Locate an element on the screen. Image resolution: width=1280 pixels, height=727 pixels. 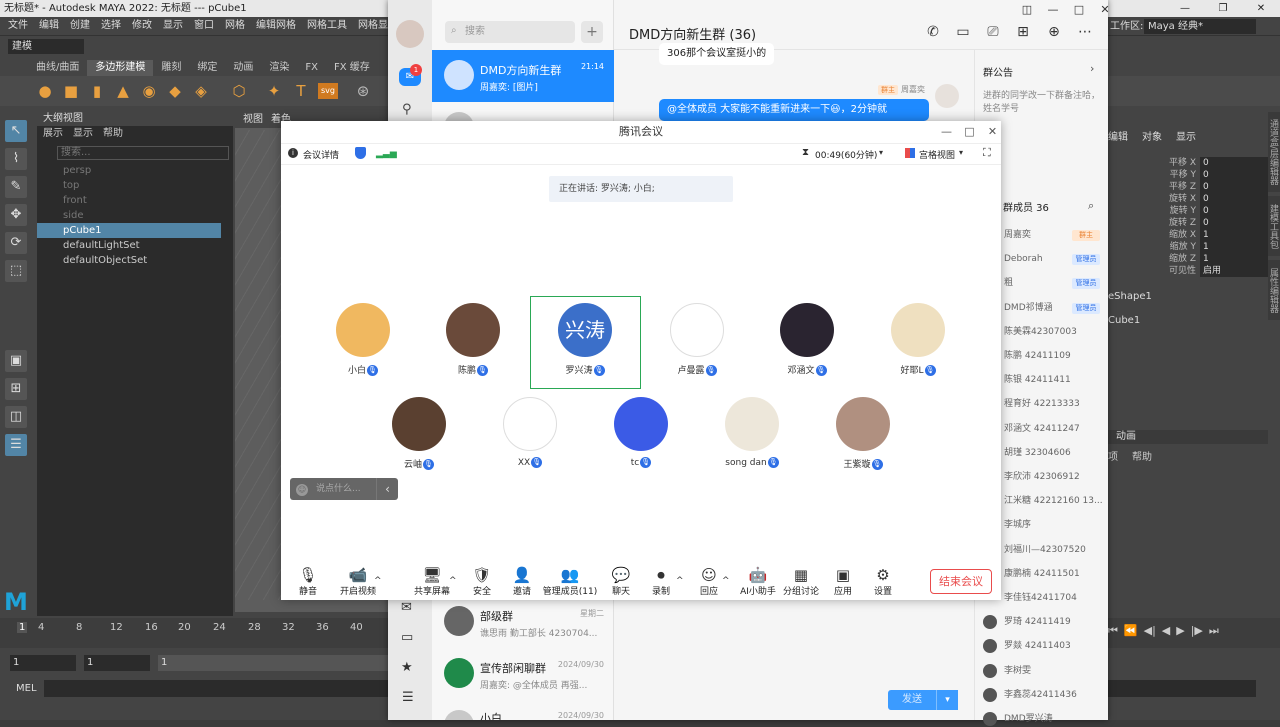
anim-layer-menu-item: 项 is located at coordinates (1113, 455).